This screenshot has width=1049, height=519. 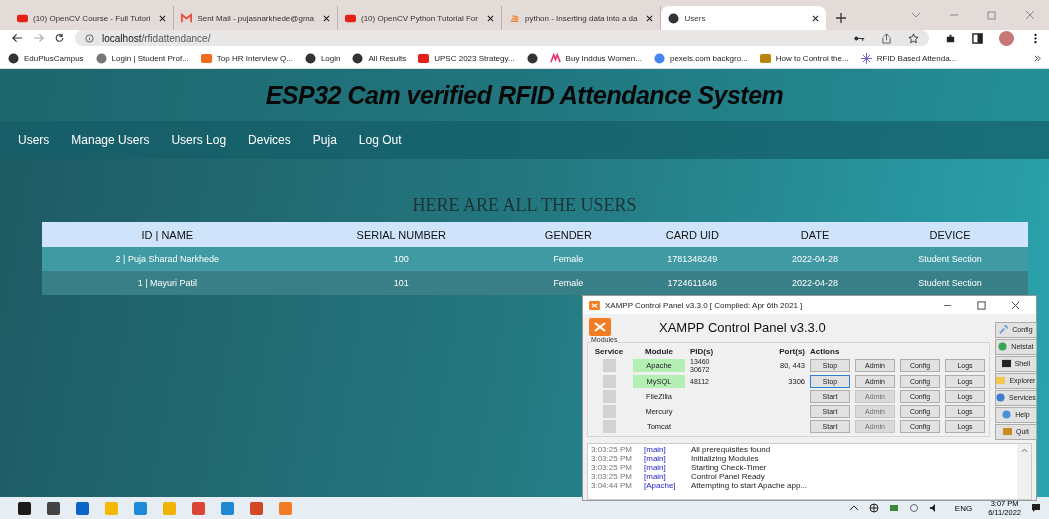 What do you see at coordinates (725, 458) in the screenshot?
I see `log-message: Initializing Modules` at bounding box center [725, 458].